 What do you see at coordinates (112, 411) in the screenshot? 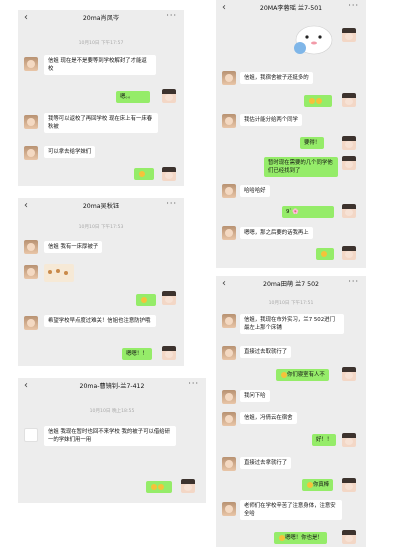
I see `message-timestamp: 10月10日 晚上18:55` at bounding box center [112, 411].